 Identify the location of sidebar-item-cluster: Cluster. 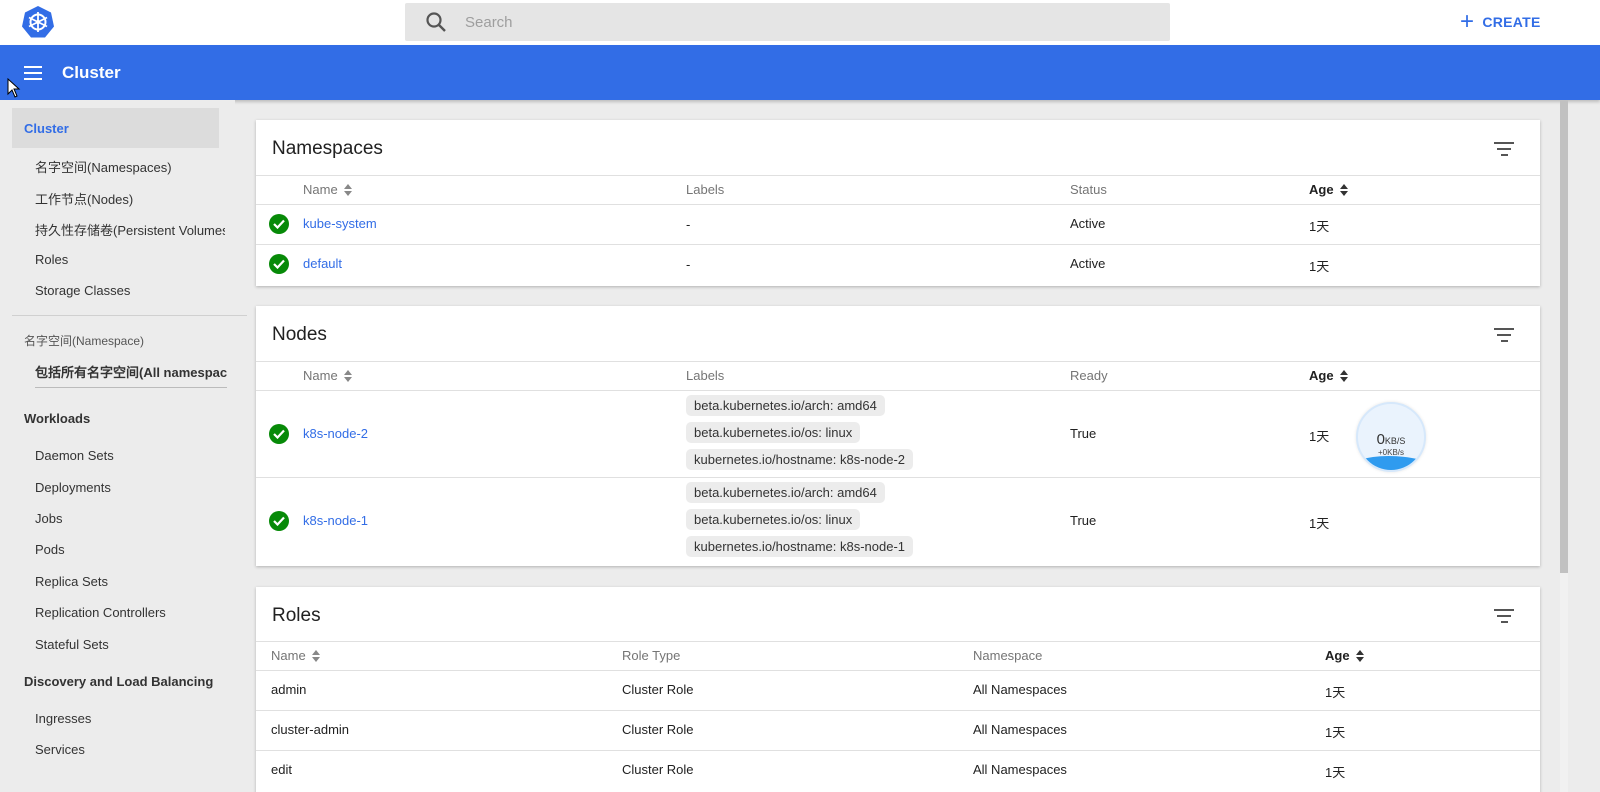
(115, 128).